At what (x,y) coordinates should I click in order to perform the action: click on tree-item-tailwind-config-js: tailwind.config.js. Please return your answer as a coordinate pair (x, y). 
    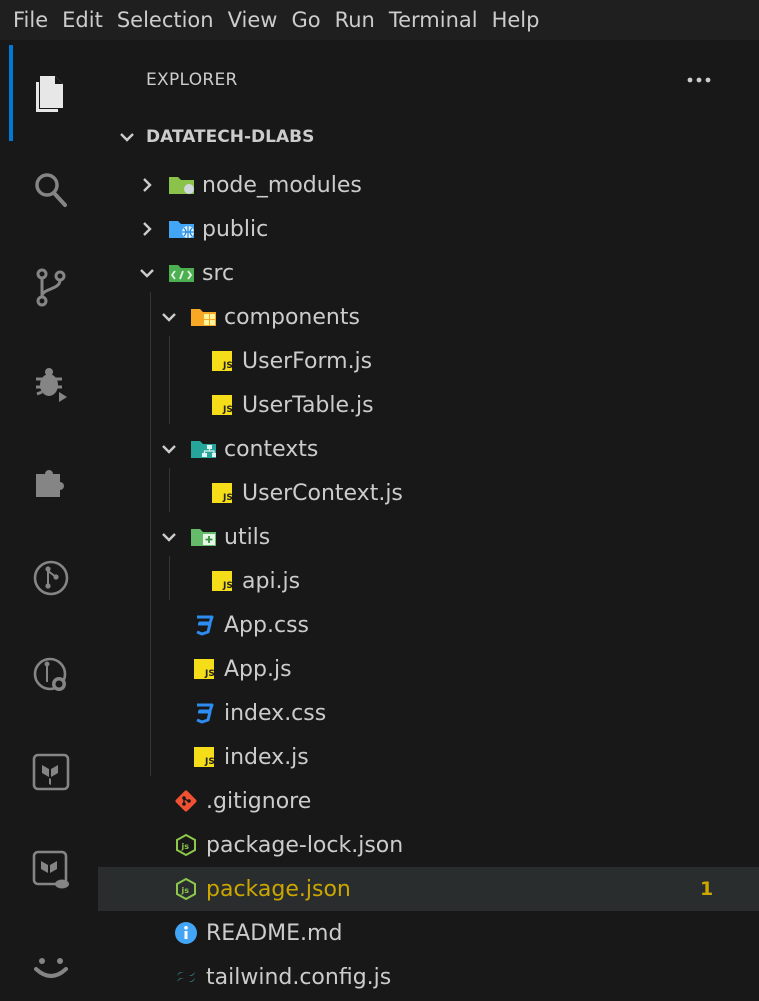
    Looking at the image, I should click on (428, 977).